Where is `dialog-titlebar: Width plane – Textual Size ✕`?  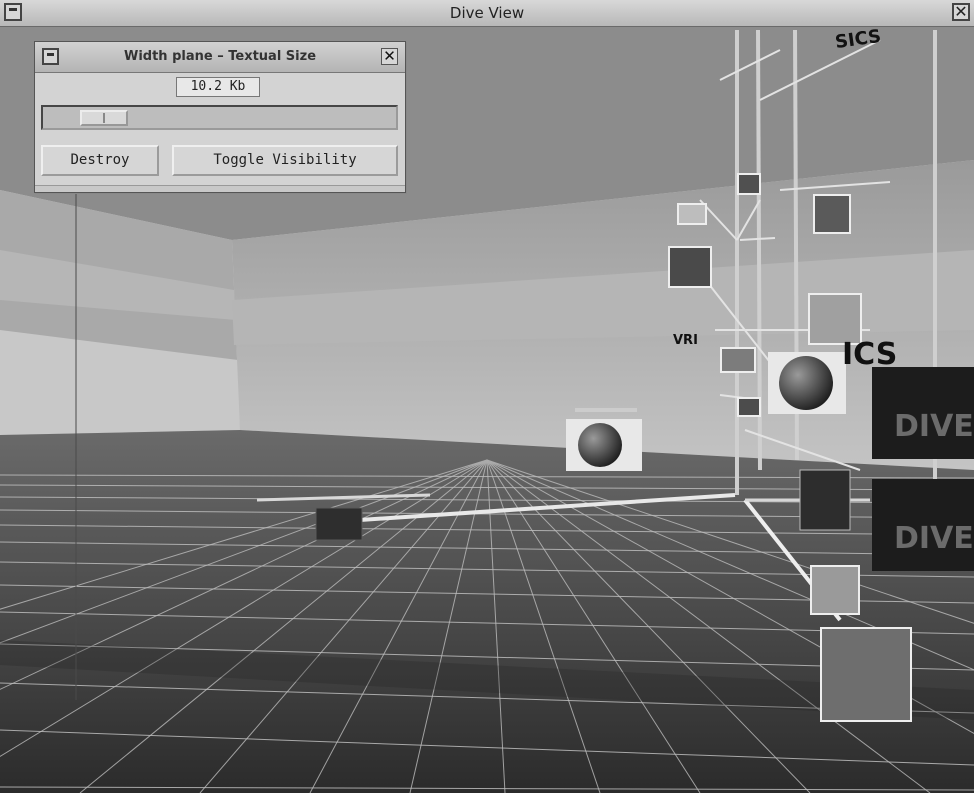 dialog-titlebar: Width plane – Textual Size ✕ is located at coordinates (220, 57).